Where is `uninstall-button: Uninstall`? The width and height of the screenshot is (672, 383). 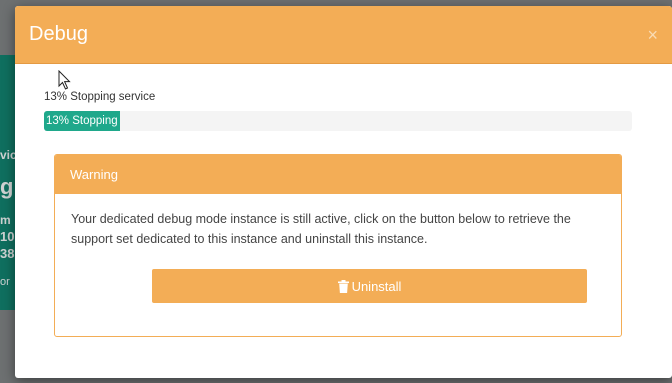 uninstall-button: Uninstall is located at coordinates (369, 286).